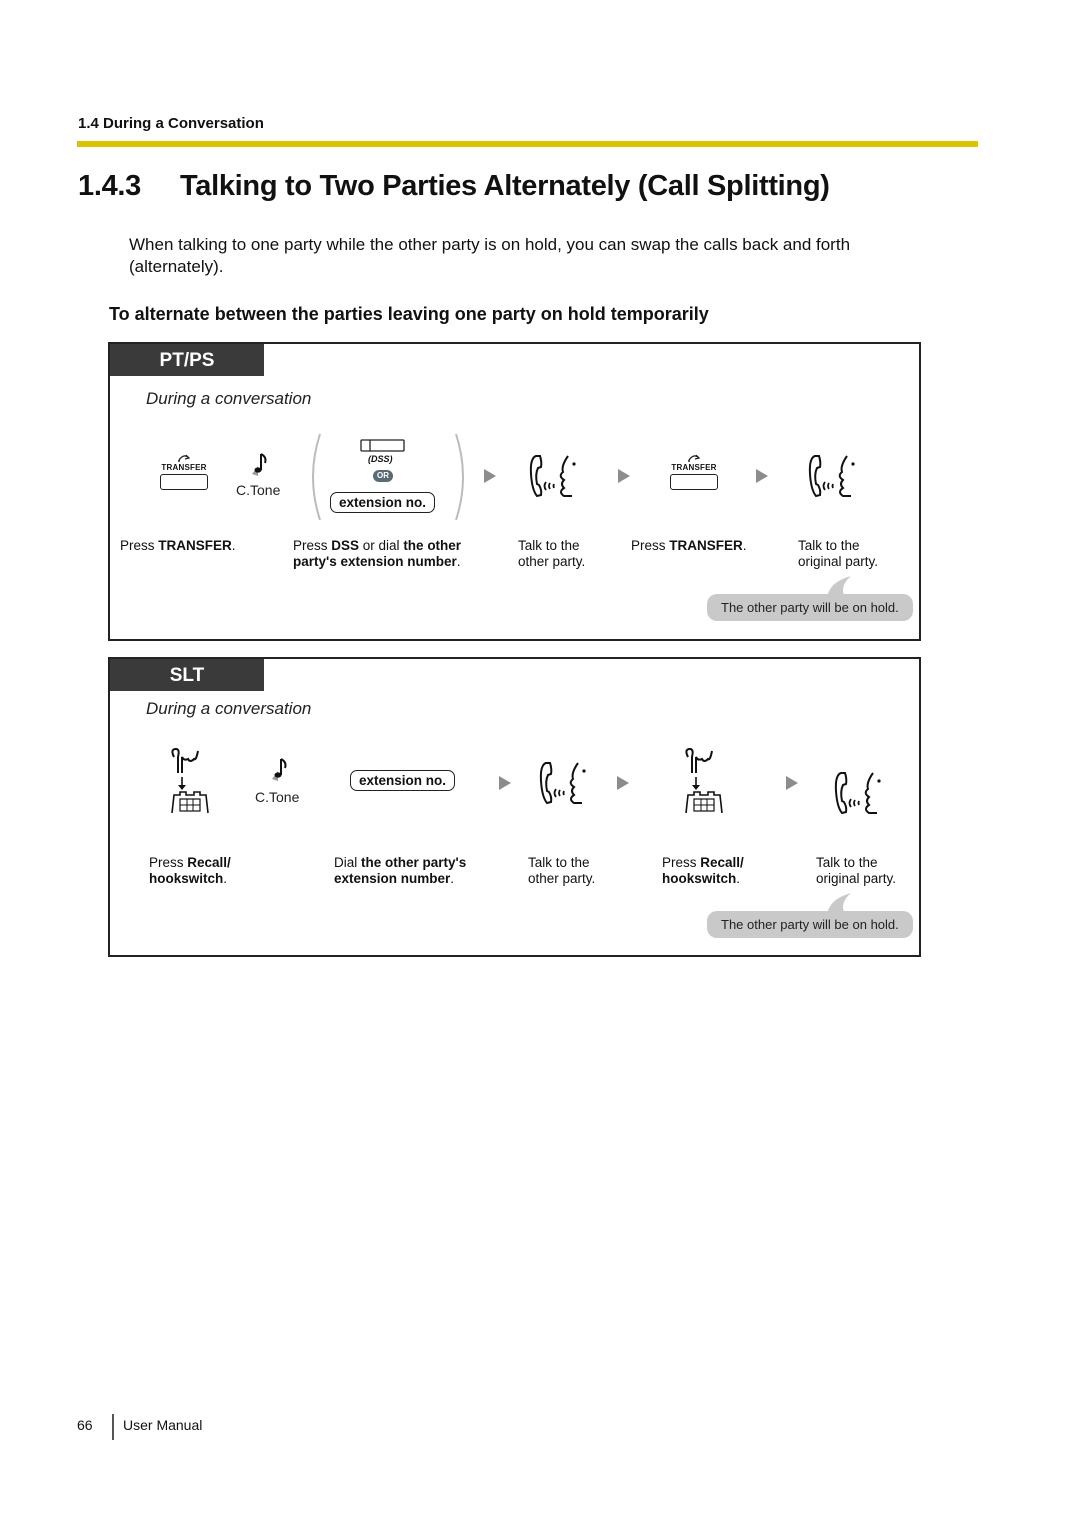 This screenshot has width=1080, height=1528. I want to click on step-4-text: Press Recall/ hookswitch., so click(703, 870).